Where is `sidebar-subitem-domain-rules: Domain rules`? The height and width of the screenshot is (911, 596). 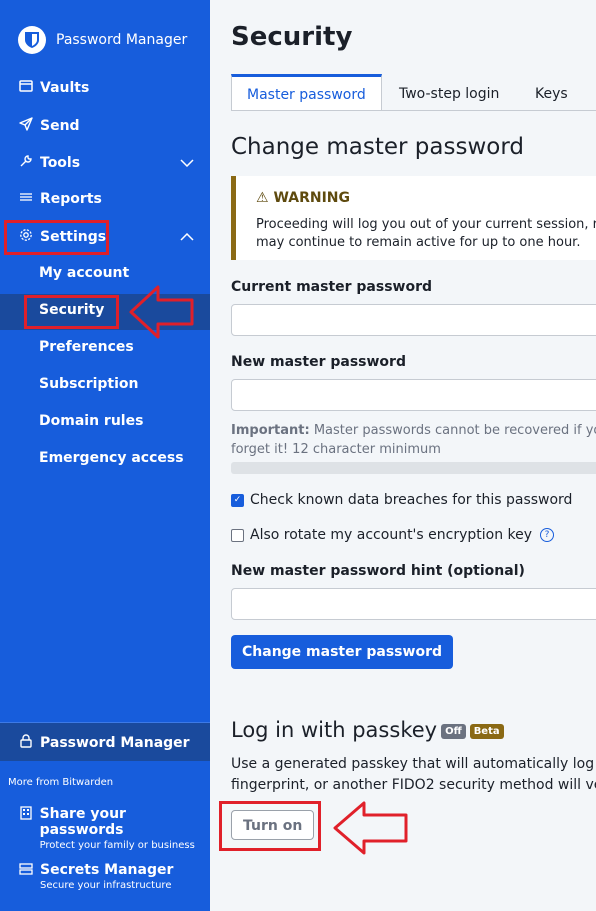
sidebar-subitem-domain-rules: Domain rules is located at coordinates (91, 421).